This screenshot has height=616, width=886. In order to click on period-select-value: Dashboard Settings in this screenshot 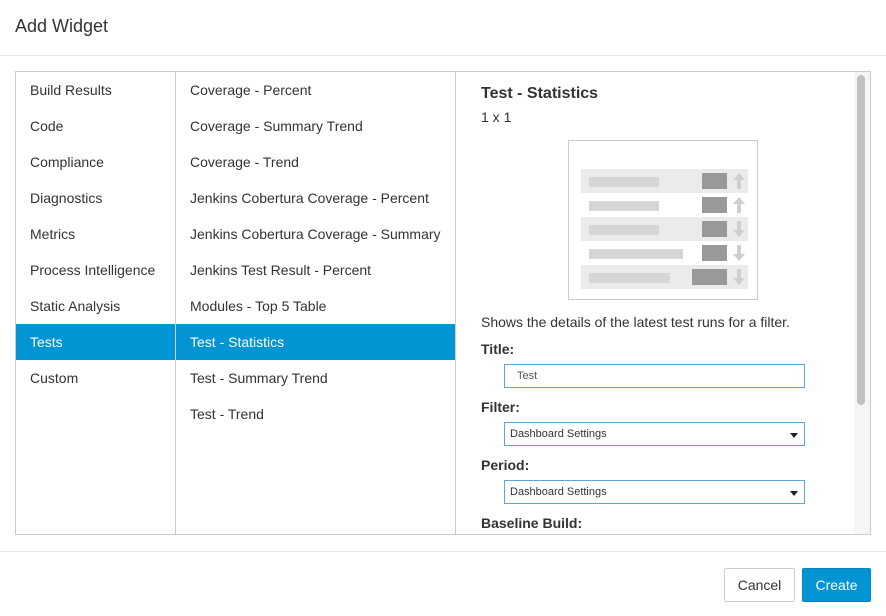, I will do `click(558, 492)`.